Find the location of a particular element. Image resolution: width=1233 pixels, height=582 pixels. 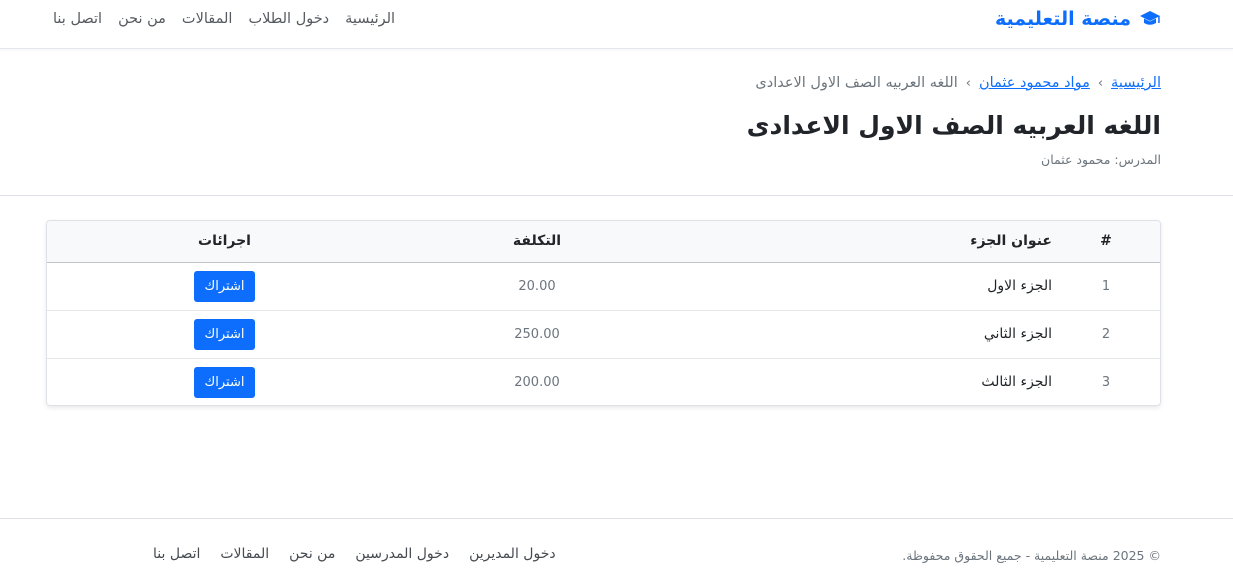

footer-link-contact: اتصل بنا is located at coordinates (176, 554).